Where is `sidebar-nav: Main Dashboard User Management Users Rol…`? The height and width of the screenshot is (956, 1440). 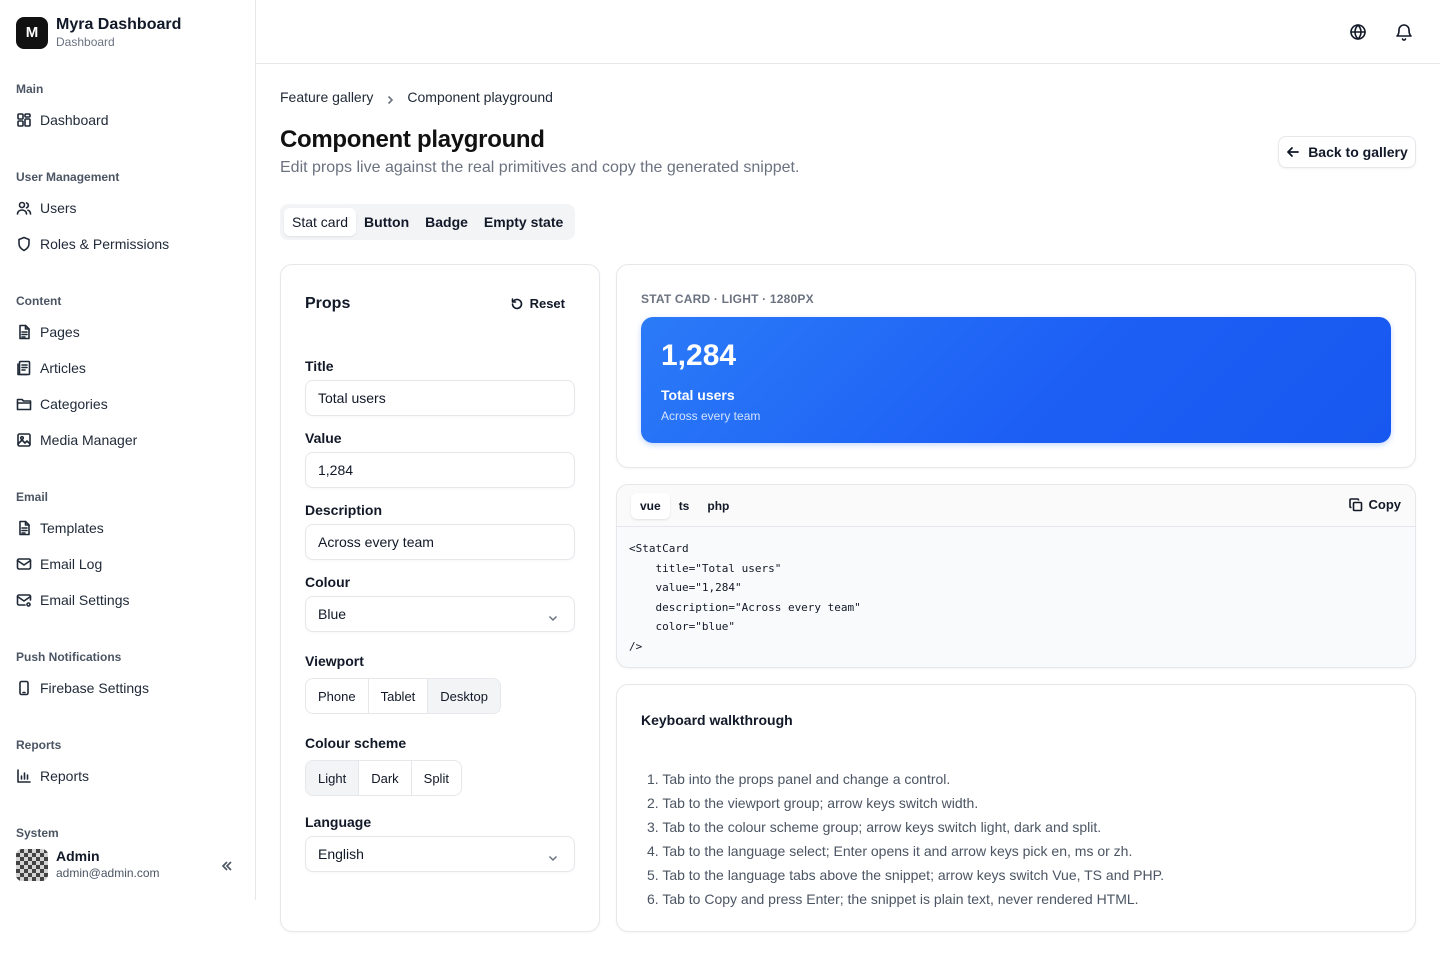 sidebar-nav: Main Dashboard User Management Users Rol… is located at coordinates (127, 455).